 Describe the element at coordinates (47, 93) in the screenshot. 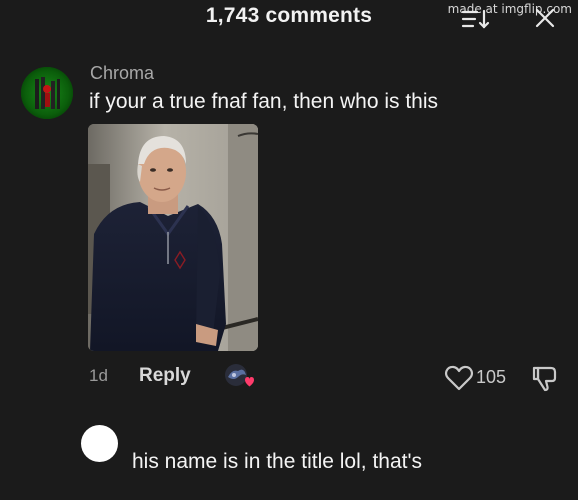

I see `commenter-avatar` at that location.